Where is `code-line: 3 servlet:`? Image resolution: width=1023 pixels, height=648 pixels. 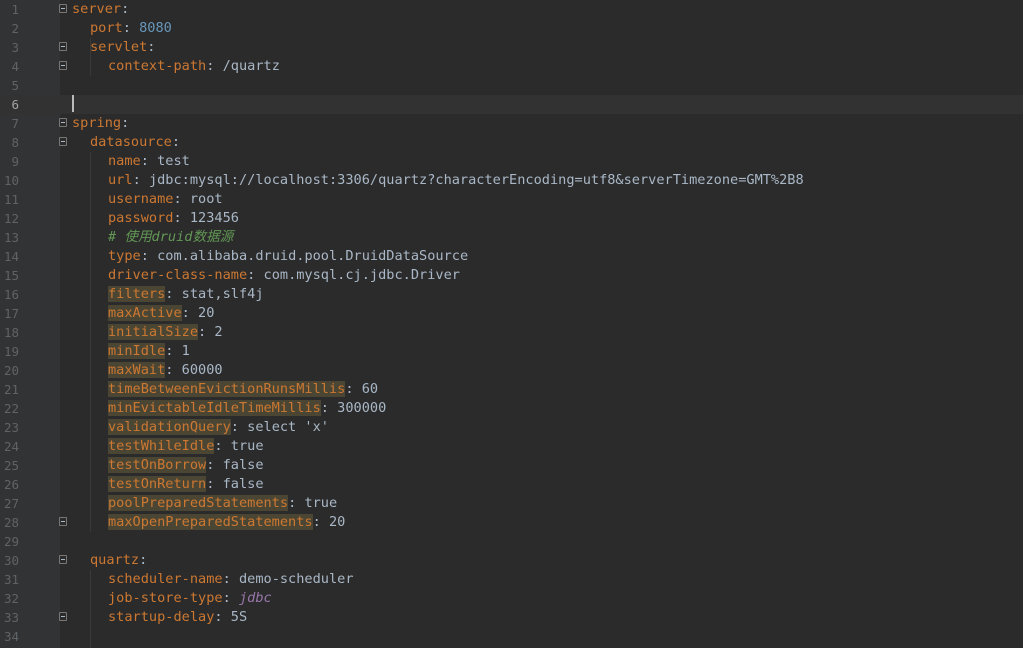
code-line: 3 servlet: is located at coordinates (511, 47).